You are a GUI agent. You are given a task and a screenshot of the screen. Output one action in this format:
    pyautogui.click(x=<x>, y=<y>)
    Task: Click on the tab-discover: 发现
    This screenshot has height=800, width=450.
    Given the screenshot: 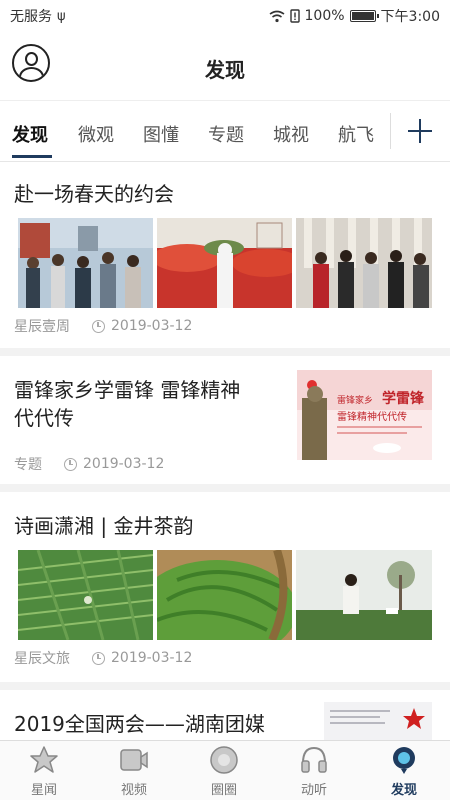 What is the action you would take?
    pyautogui.click(x=30, y=134)
    